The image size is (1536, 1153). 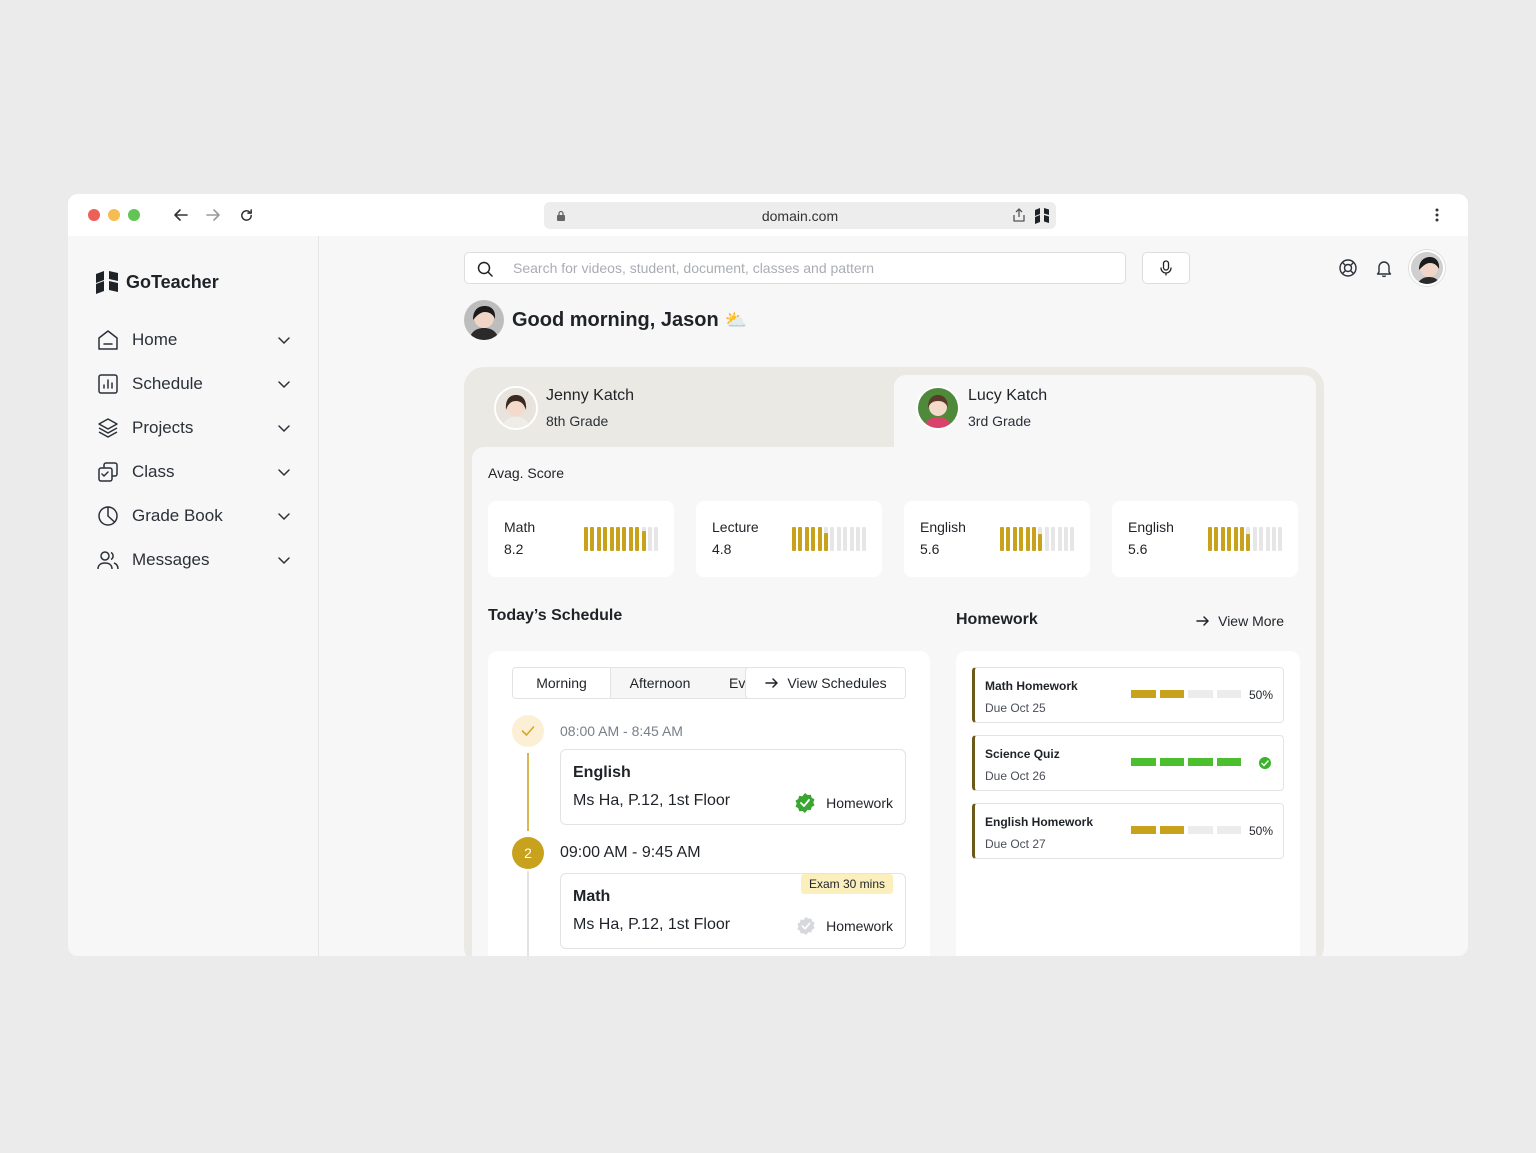 I want to click on user-avatar, so click(x=1427, y=268).